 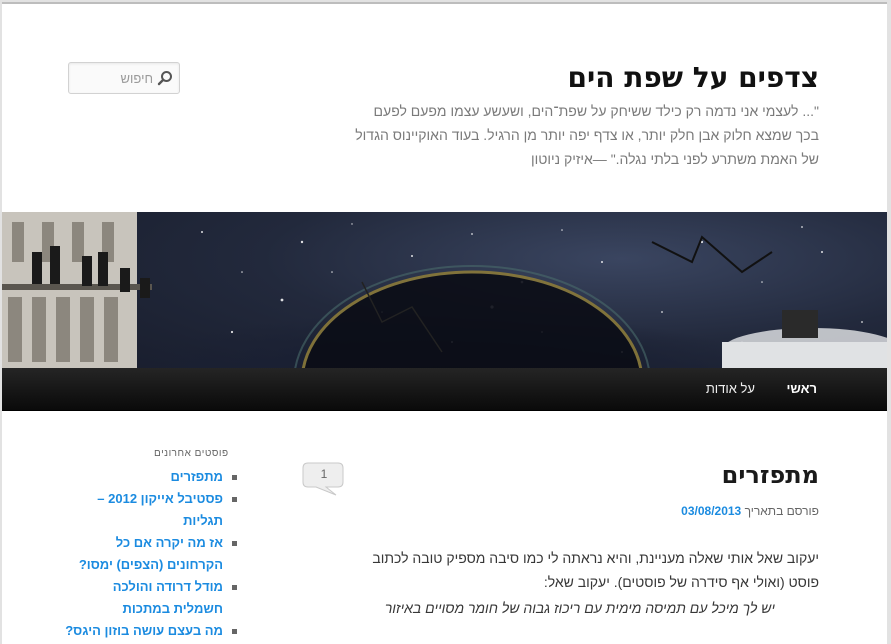 I want to click on post-meta: פורסם בתאריך 03/08/2013, so click(x=750, y=511).